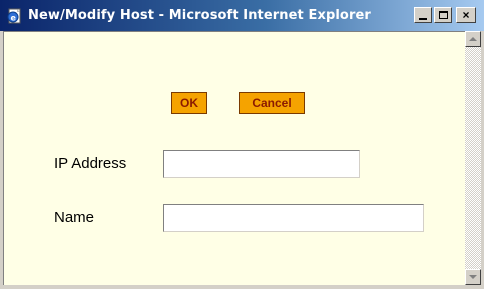  I want to click on name-input, so click(293, 218).